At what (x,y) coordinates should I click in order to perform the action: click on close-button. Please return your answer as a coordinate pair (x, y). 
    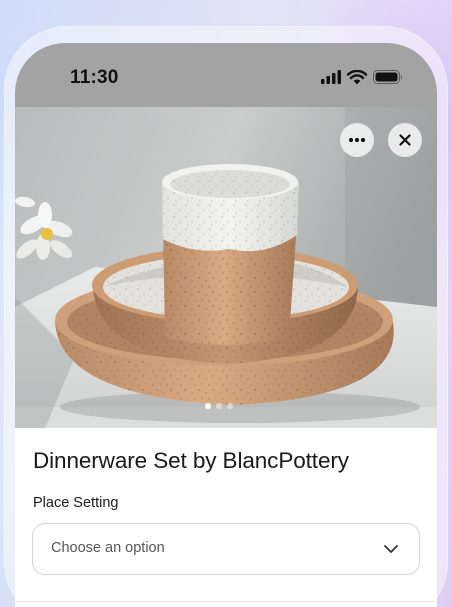
    Looking at the image, I should click on (405, 140).